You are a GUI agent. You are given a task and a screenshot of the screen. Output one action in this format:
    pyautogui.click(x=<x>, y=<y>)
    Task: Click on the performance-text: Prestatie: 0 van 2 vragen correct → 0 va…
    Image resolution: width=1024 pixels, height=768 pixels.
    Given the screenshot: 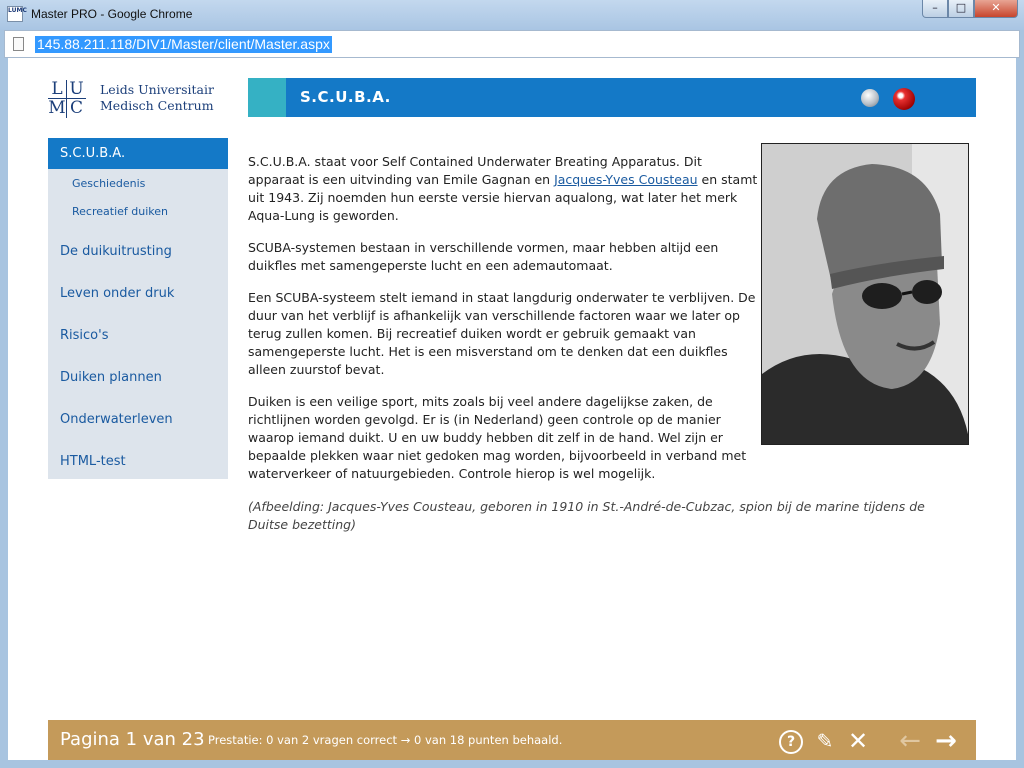 What is the action you would take?
    pyautogui.click(x=385, y=740)
    